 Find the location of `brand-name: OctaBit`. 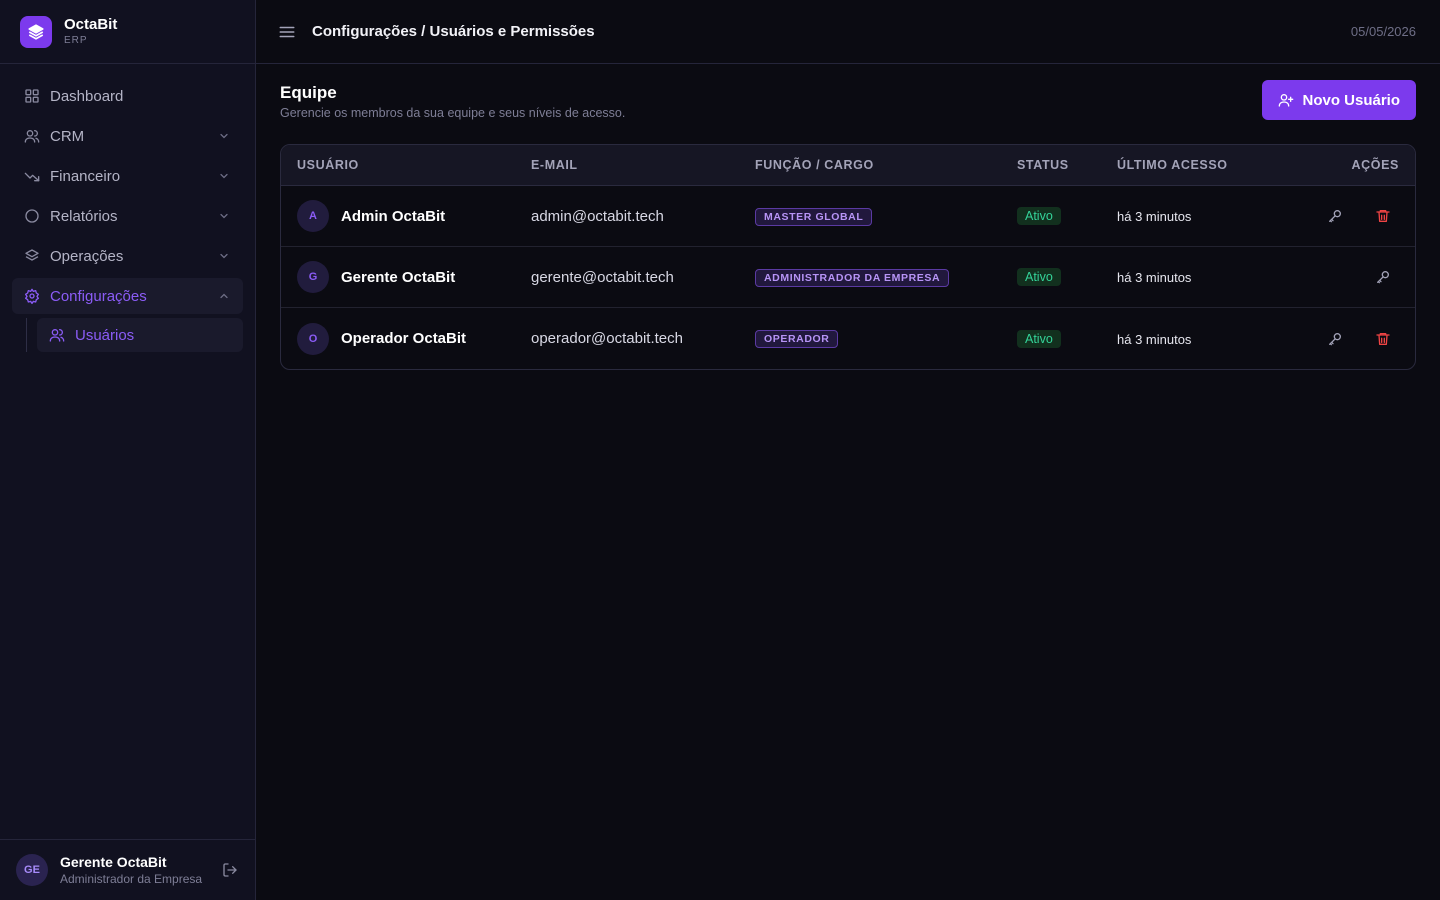

brand-name: OctaBit is located at coordinates (91, 24).